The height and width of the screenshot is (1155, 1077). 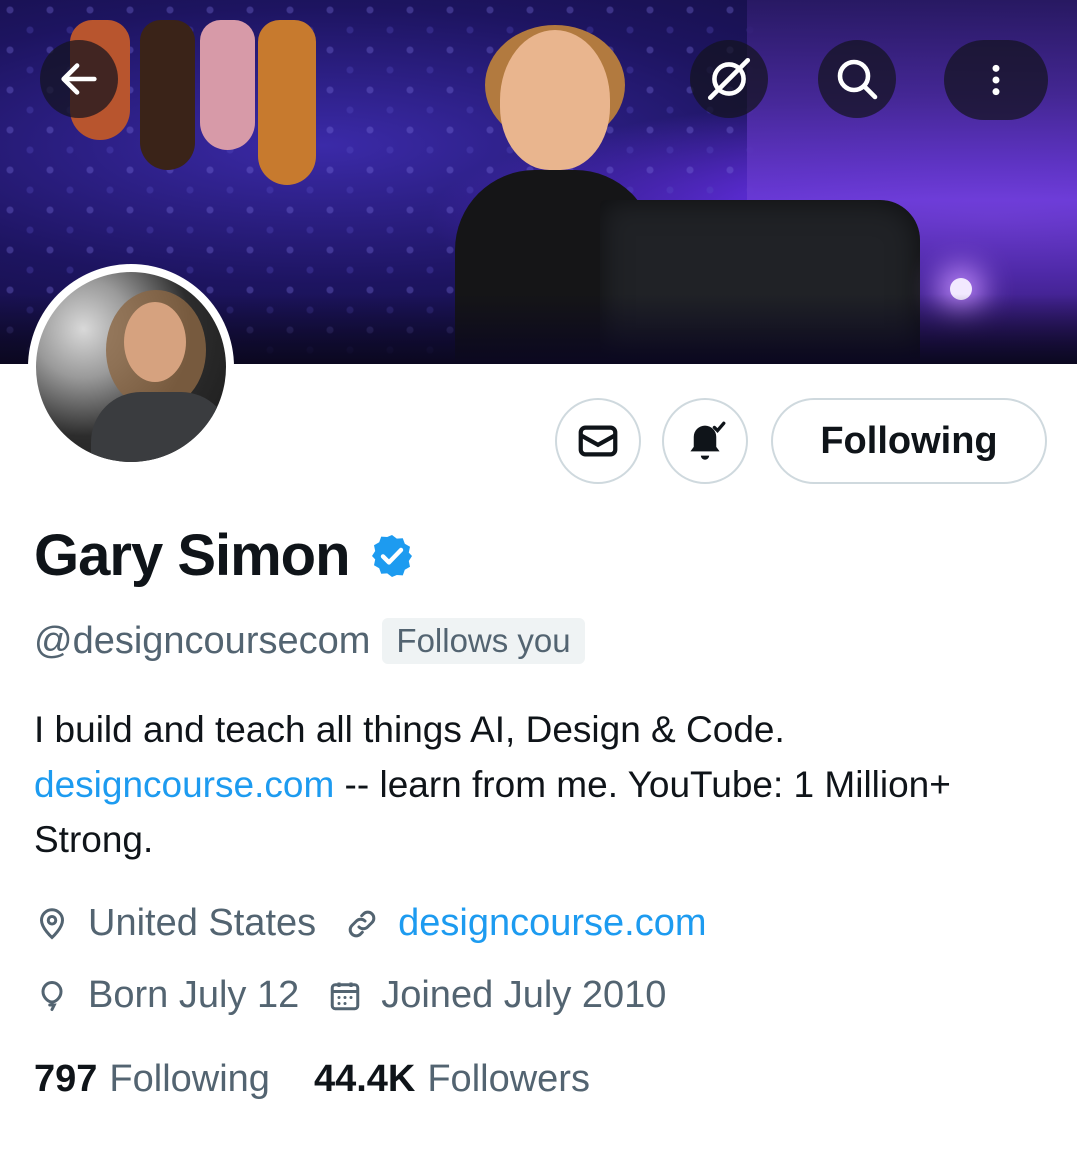 I want to click on location-pin-icon, so click(x=52, y=923).